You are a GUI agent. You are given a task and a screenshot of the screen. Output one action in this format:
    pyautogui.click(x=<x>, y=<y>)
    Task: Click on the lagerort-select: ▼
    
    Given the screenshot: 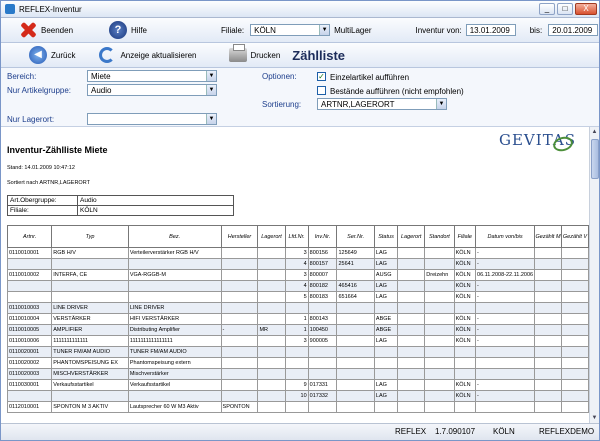 What is the action you would take?
    pyautogui.click(x=152, y=119)
    